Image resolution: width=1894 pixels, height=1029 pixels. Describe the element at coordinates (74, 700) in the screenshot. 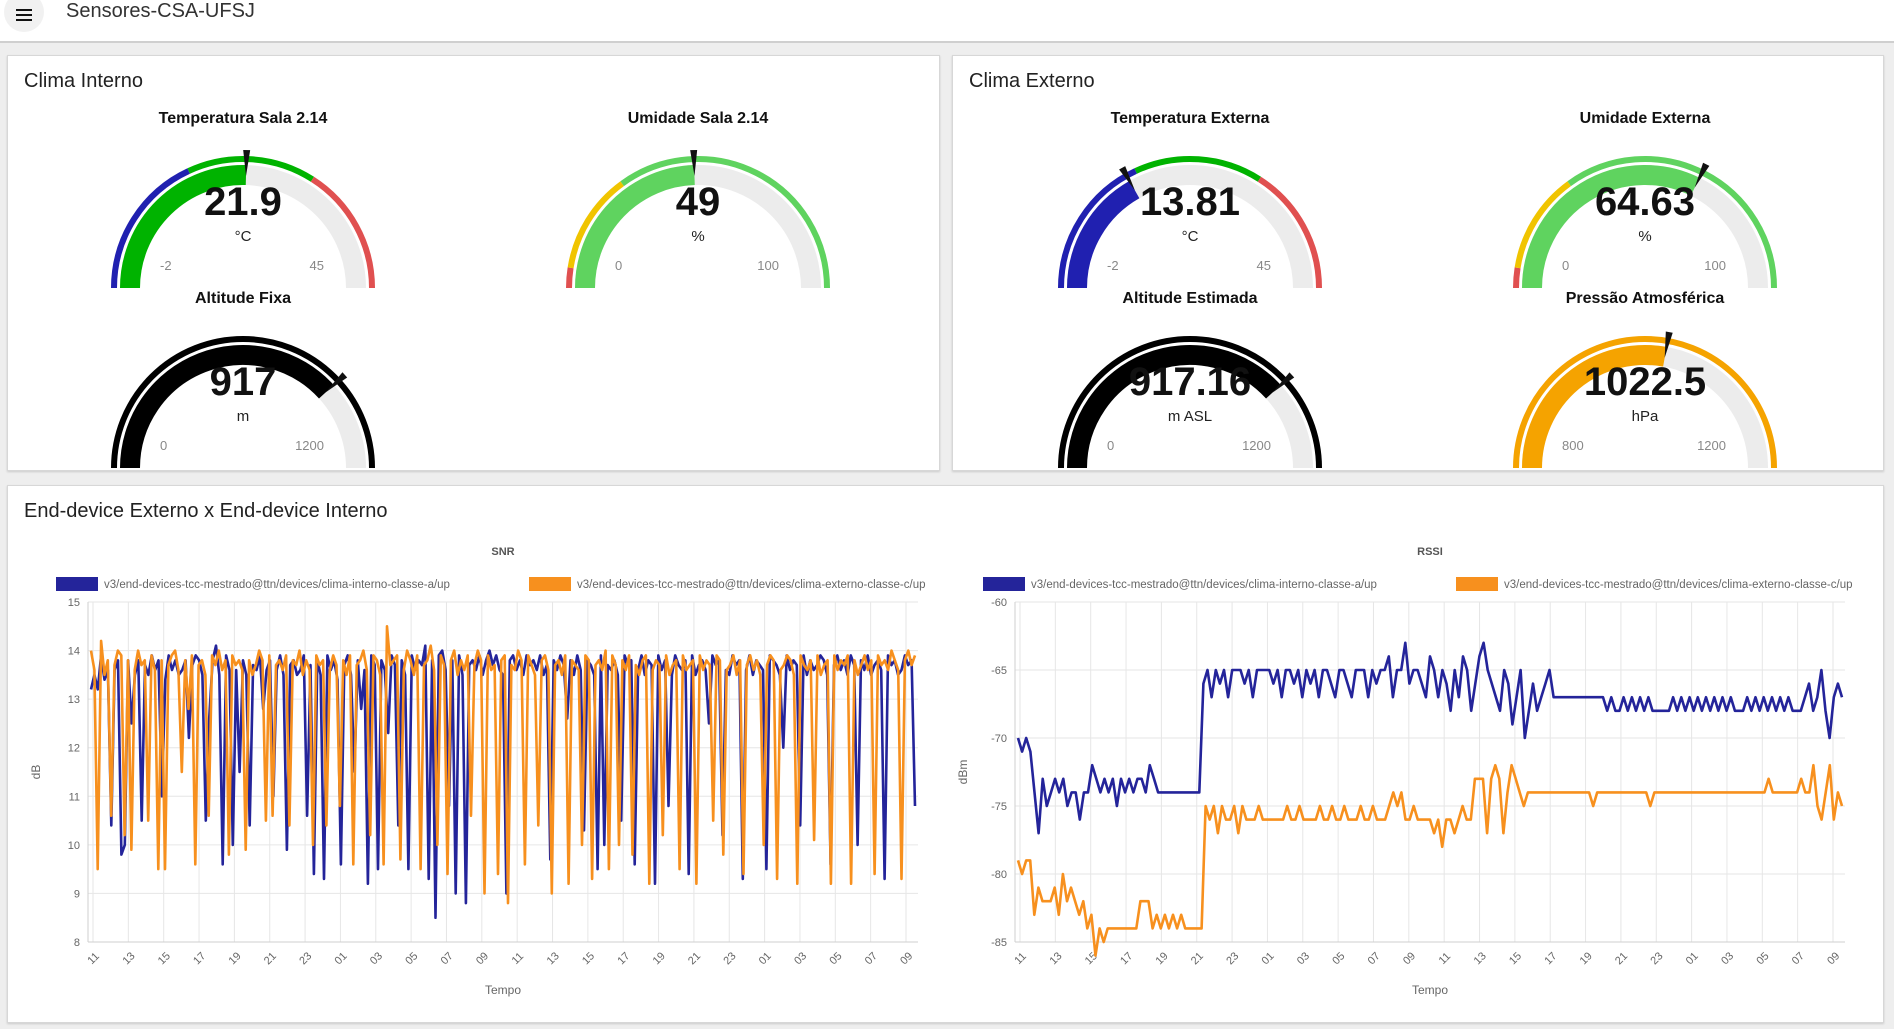

I see `y-tick-label: 13` at that location.